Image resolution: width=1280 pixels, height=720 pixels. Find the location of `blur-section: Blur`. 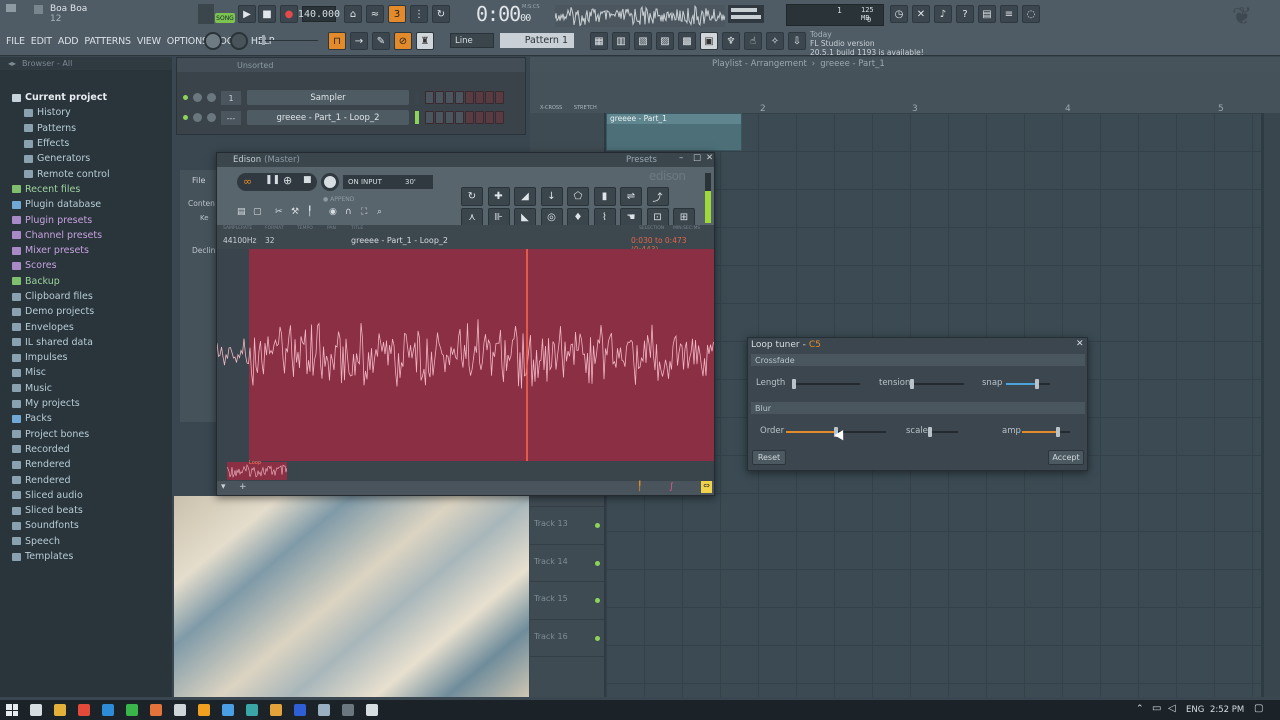

blur-section: Blur is located at coordinates (918, 408).